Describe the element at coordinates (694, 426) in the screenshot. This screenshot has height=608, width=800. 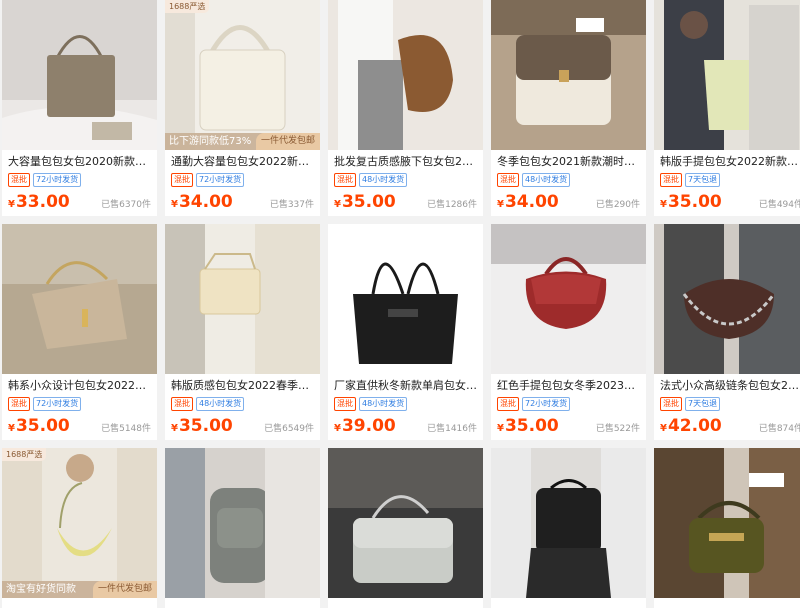
I see `price-value: 42.00` at that location.